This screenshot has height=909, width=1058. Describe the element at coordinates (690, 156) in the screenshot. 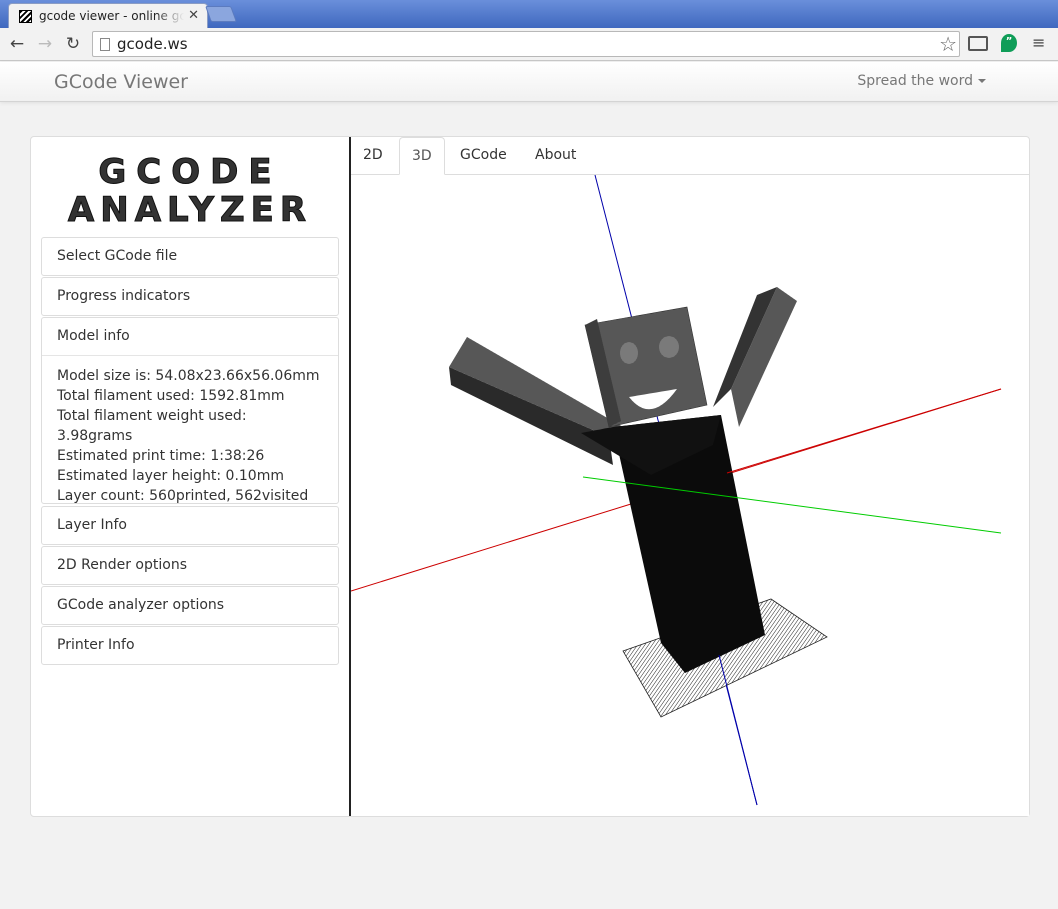

I see `view-tabs: 2D 3D GCode About` at that location.